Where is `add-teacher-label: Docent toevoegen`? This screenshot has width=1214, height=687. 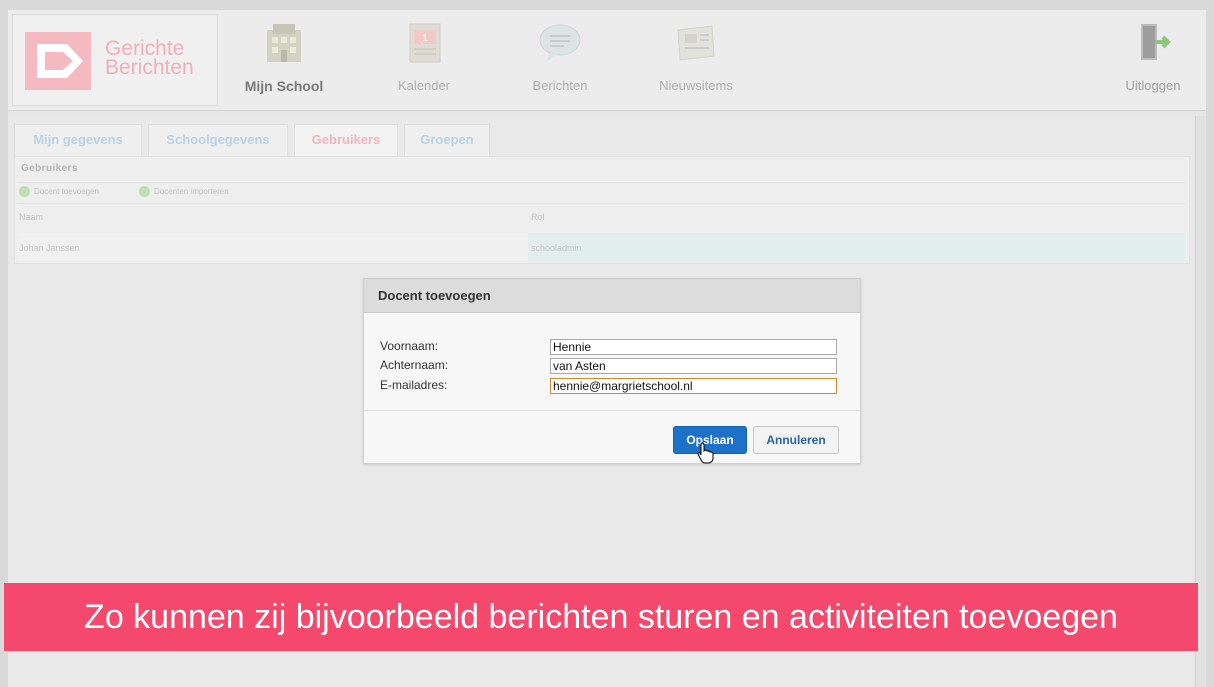
add-teacher-label: Docent toevoegen is located at coordinates (66, 191).